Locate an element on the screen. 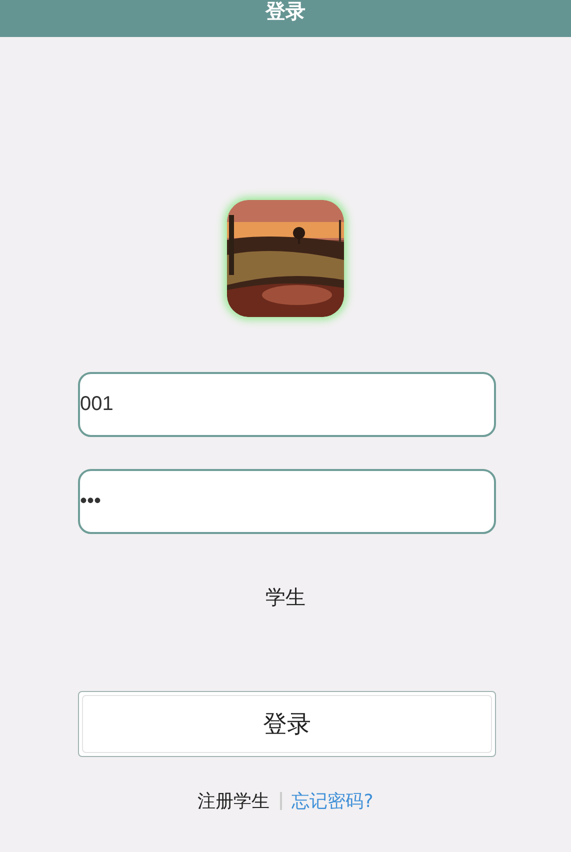 The width and height of the screenshot is (571, 852). page-title: 登录 is located at coordinates (286, 11).